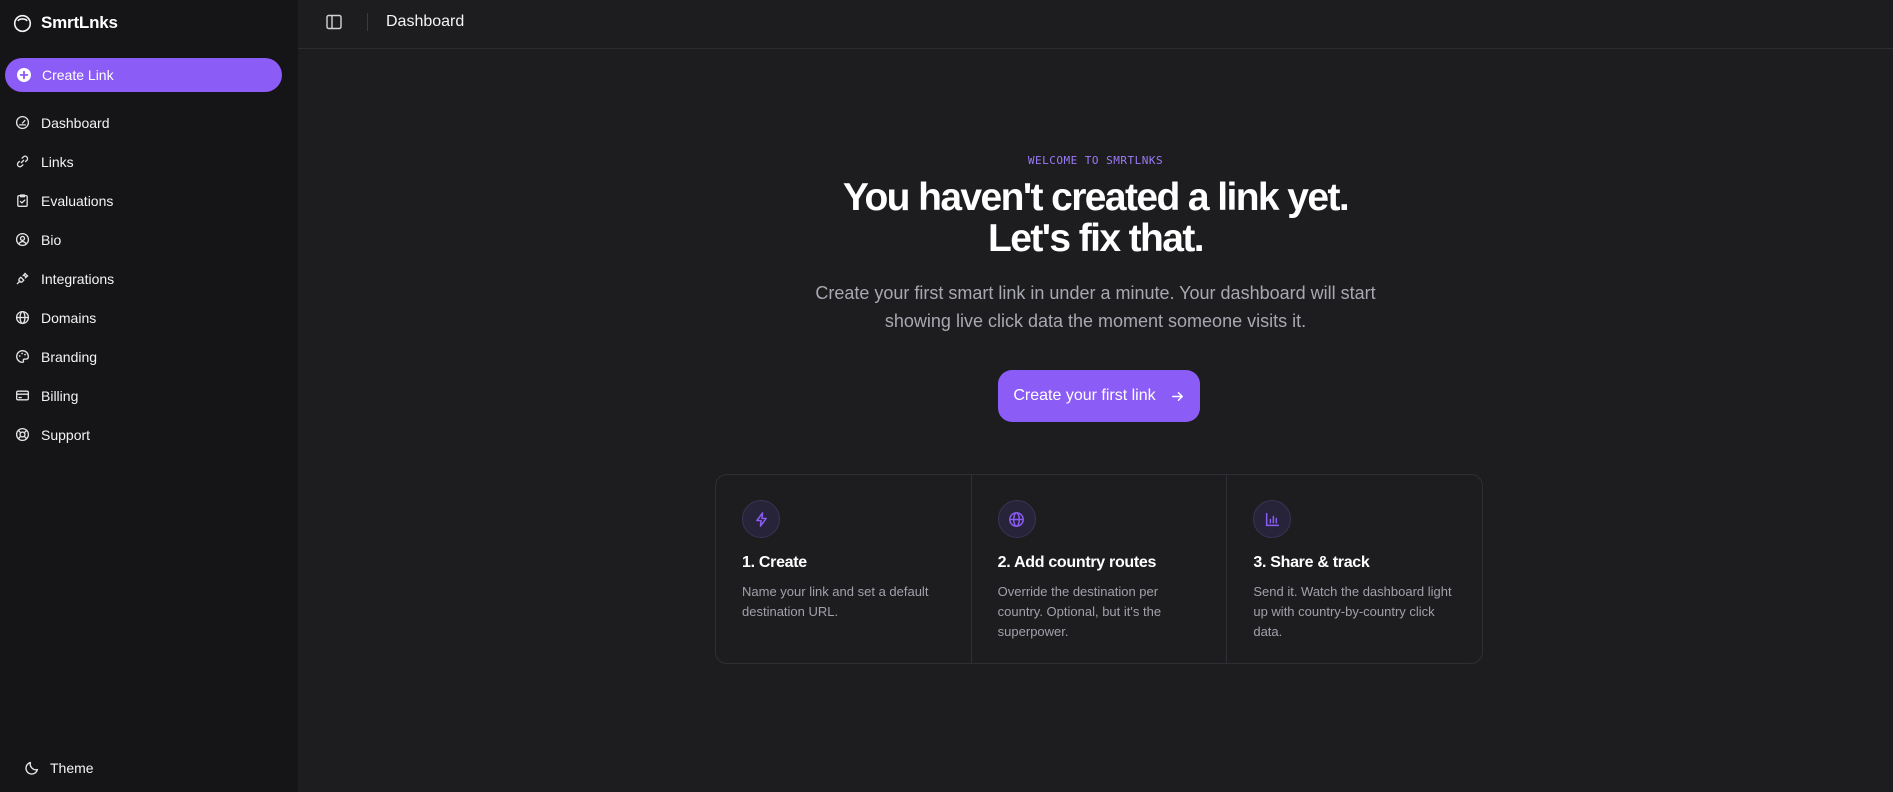  I want to click on sidebar-item-label: Billing, so click(60, 395).